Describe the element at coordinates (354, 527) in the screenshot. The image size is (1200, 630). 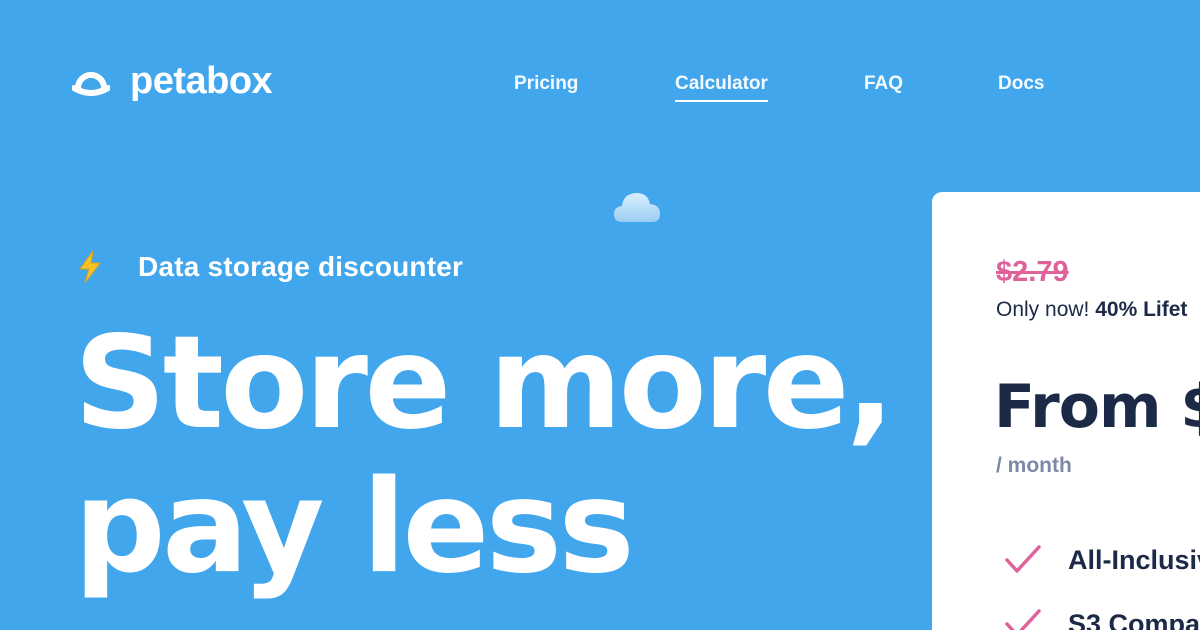
I see `headline-line-2: pay less` at that location.